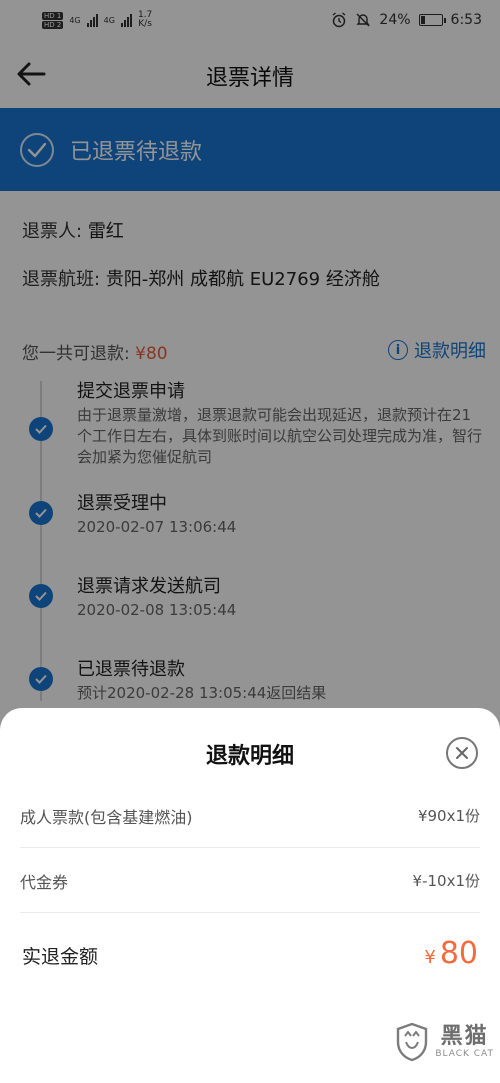 The image size is (500, 1083). Describe the element at coordinates (60, 957) in the screenshot. I see `actual-refund-label: 实退金额` at that location.